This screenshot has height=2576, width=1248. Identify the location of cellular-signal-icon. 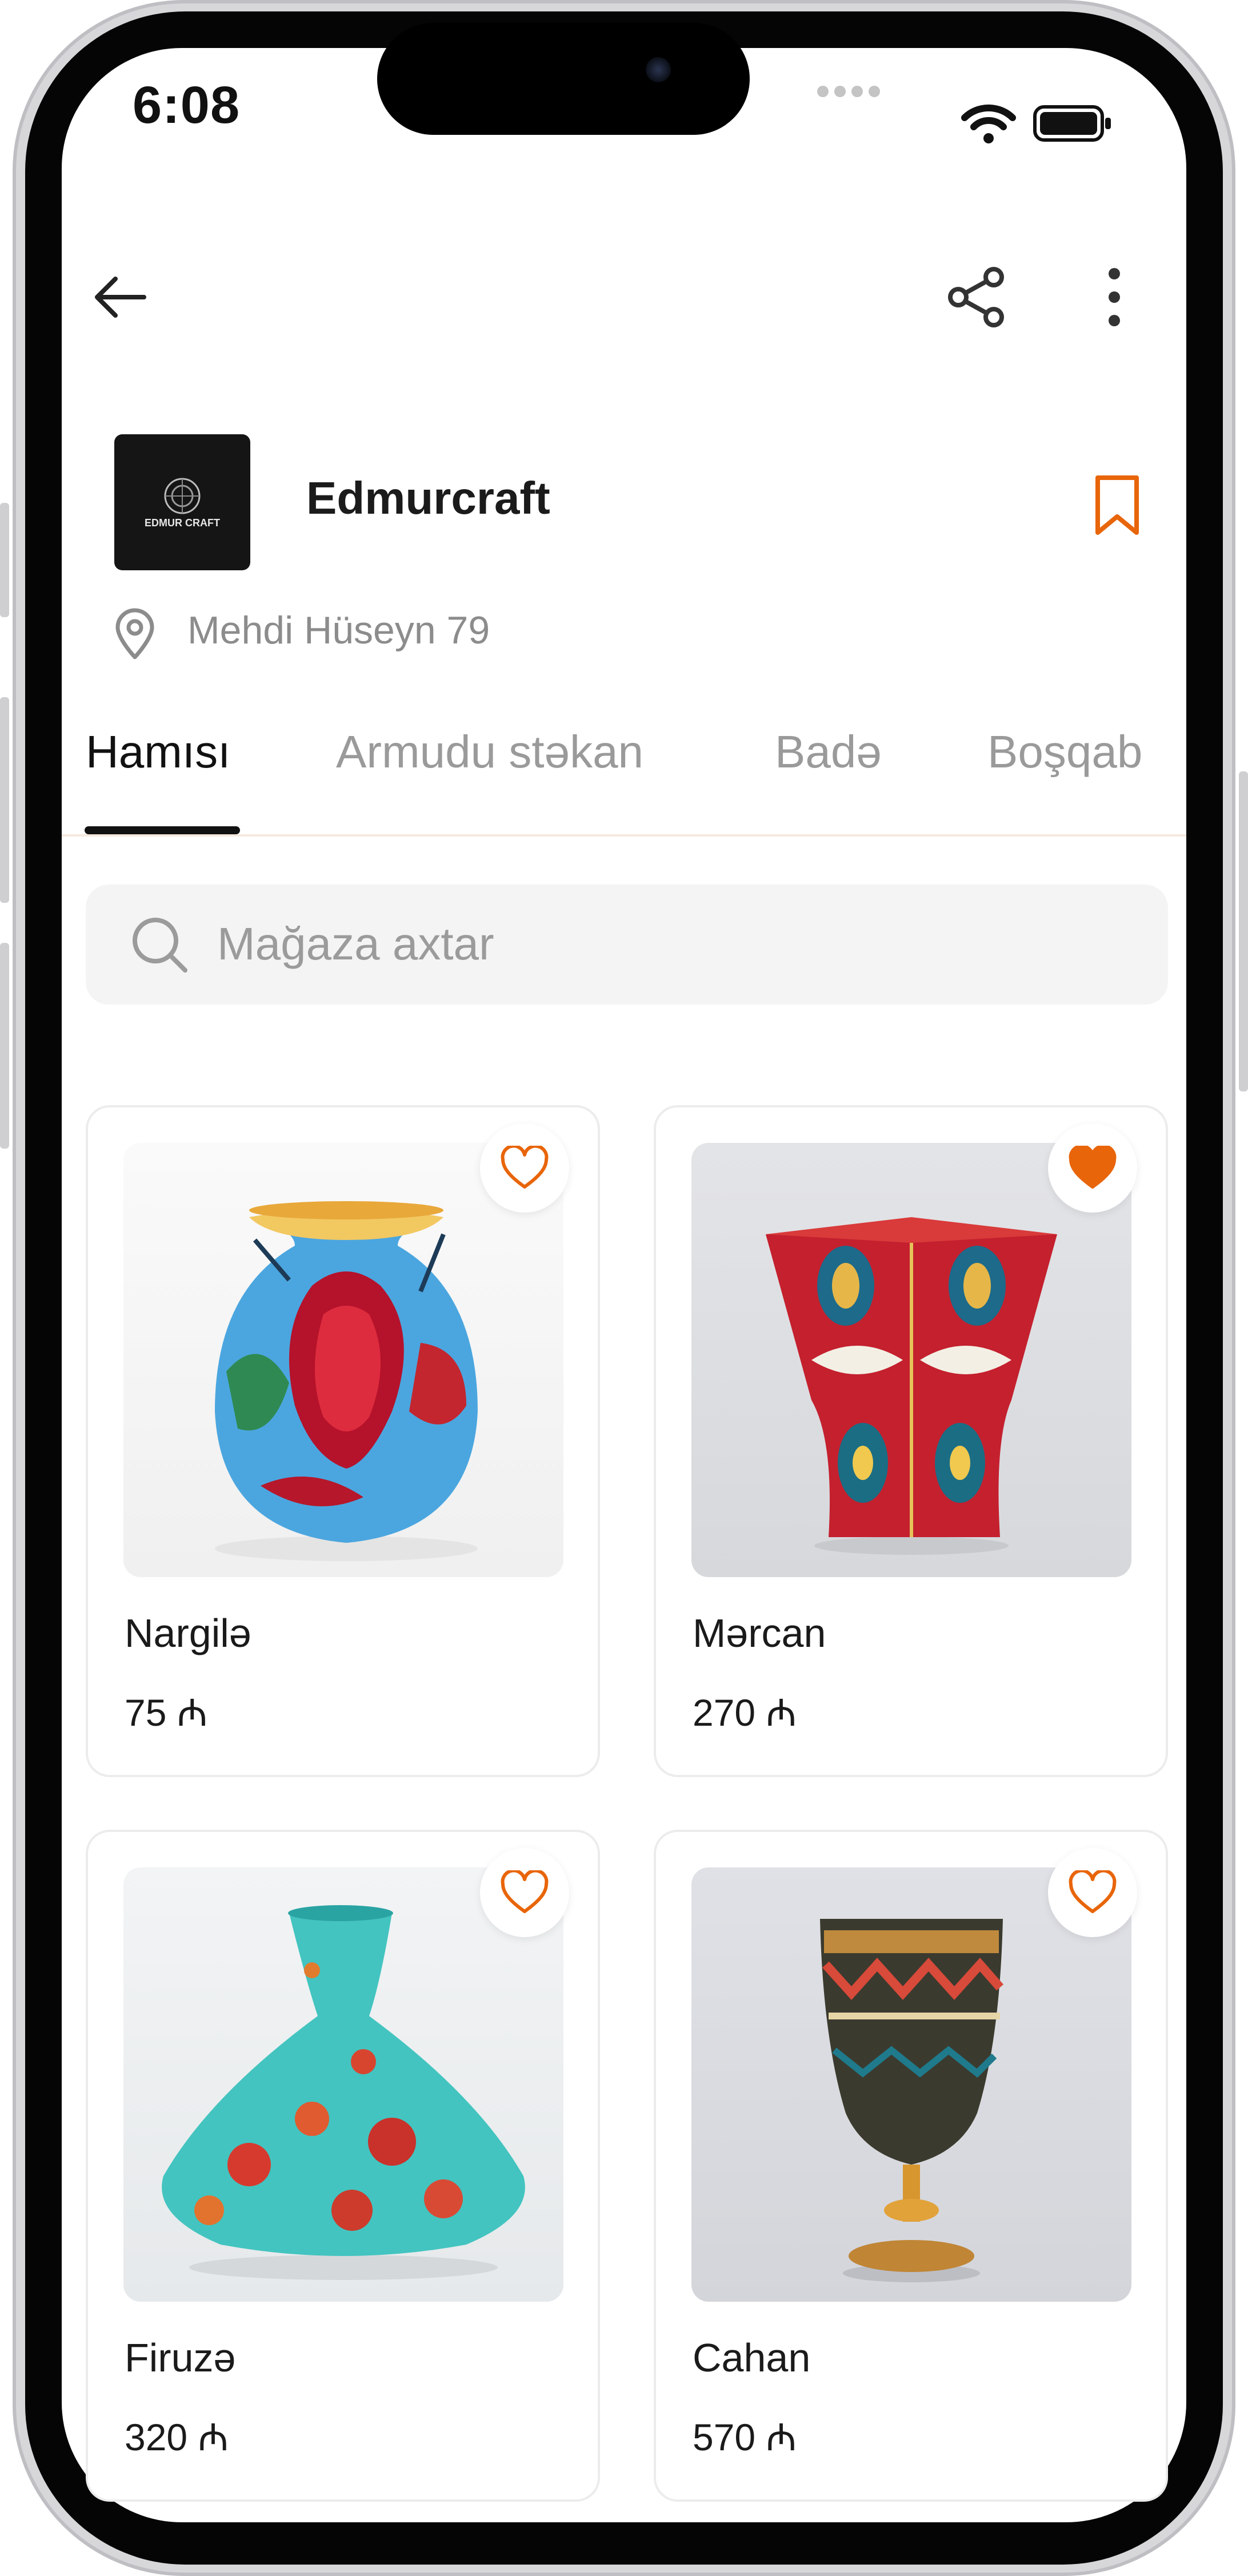
(848, 91).